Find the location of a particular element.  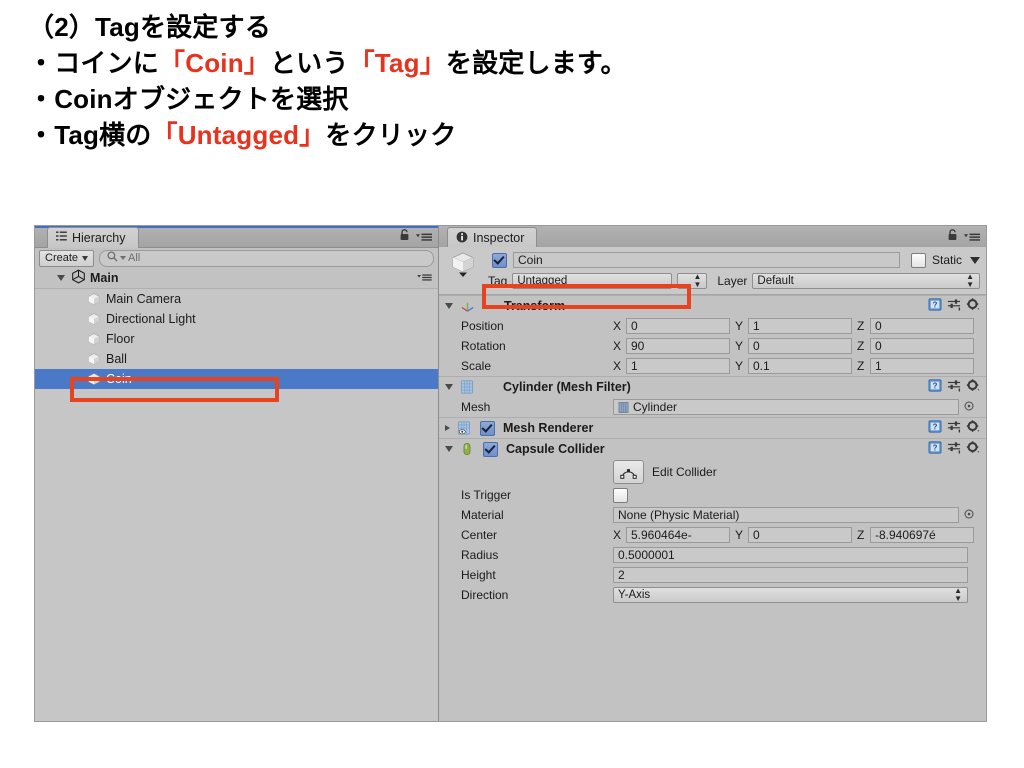

component-title: Capsule Collider is located at coordinates (555, 449).